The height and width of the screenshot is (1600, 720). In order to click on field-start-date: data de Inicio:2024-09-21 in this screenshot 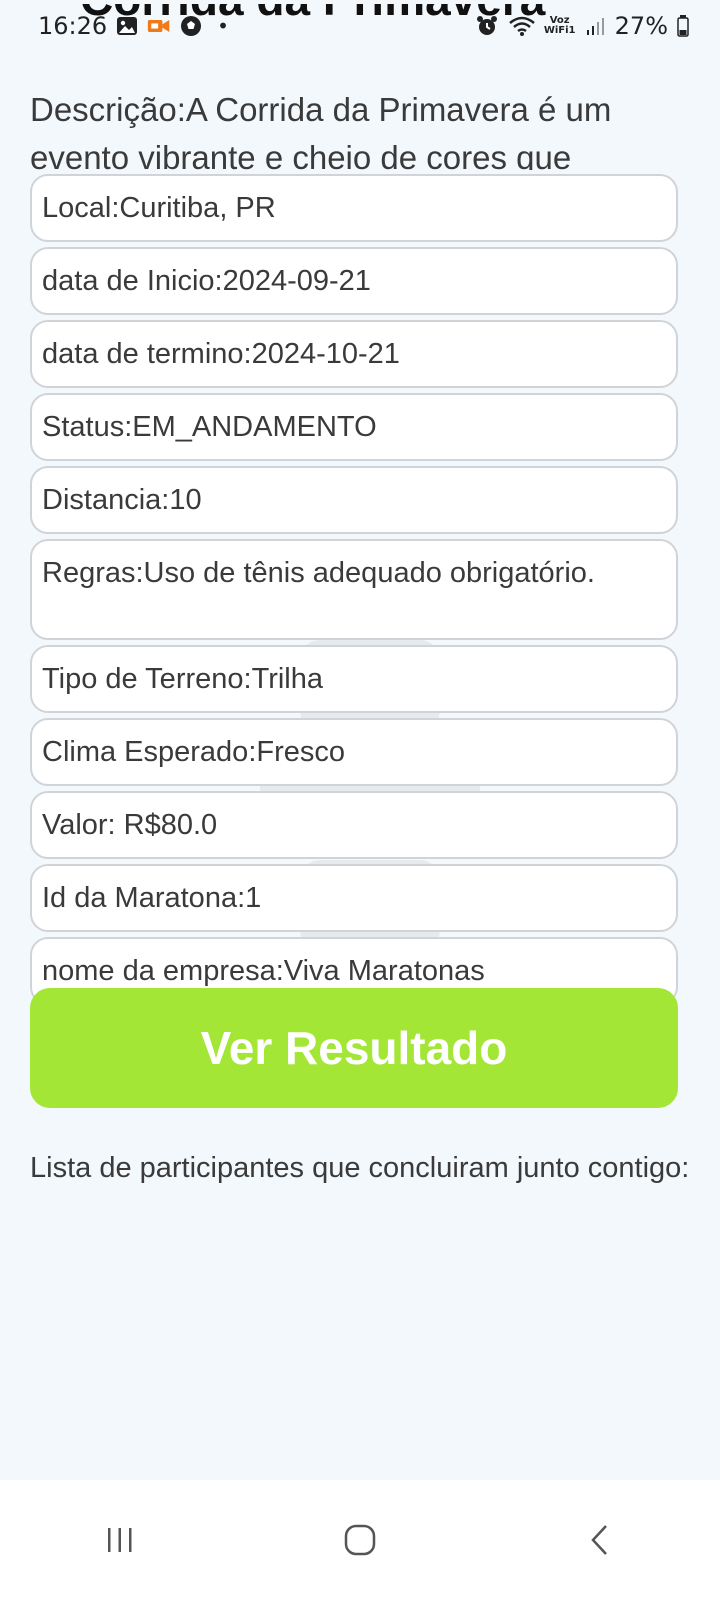, I will do `click(354, 281)`.